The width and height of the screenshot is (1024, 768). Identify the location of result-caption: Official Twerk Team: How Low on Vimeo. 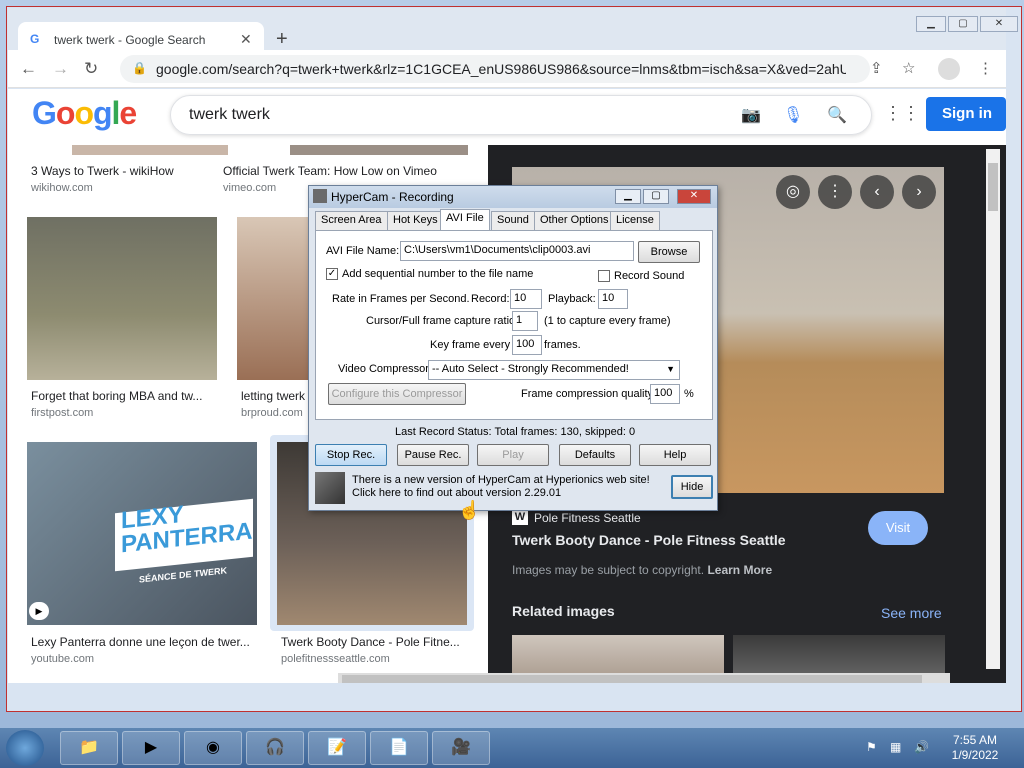
(330, 171).